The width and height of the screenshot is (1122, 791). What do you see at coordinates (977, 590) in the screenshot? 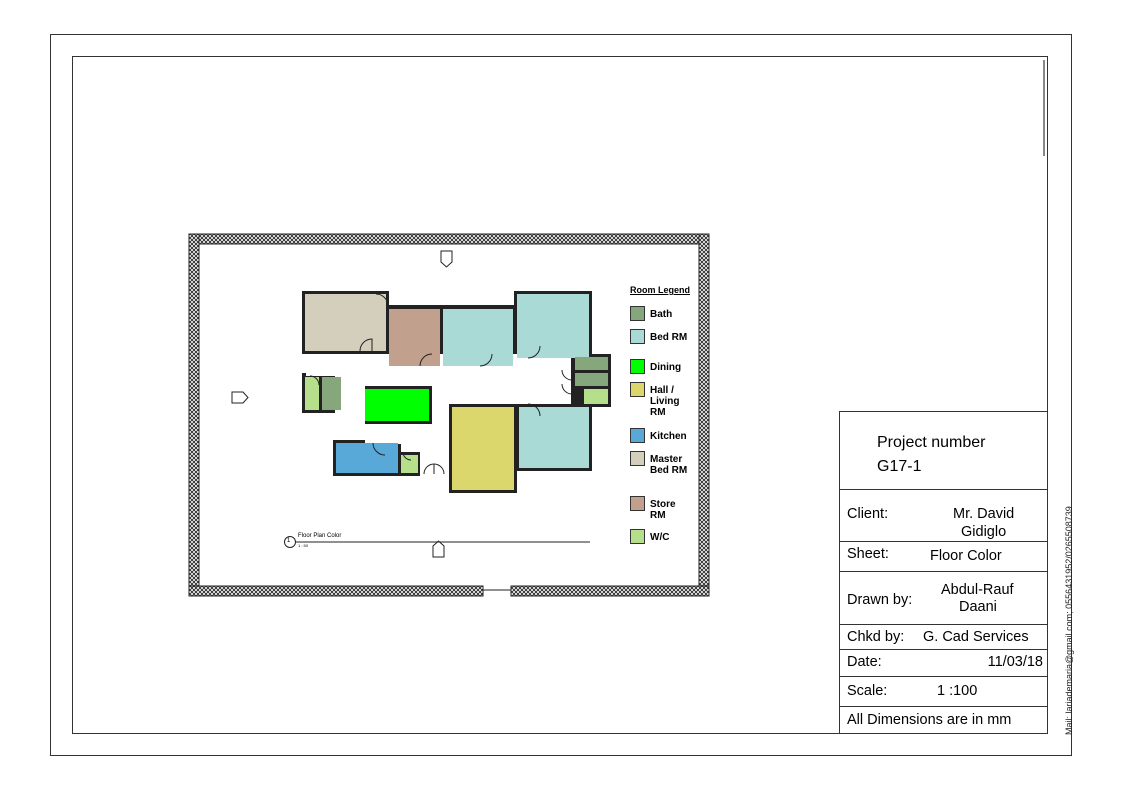
I see `drawn-name-line1: Abdul-Rauf` at bounding box center [977, 590].